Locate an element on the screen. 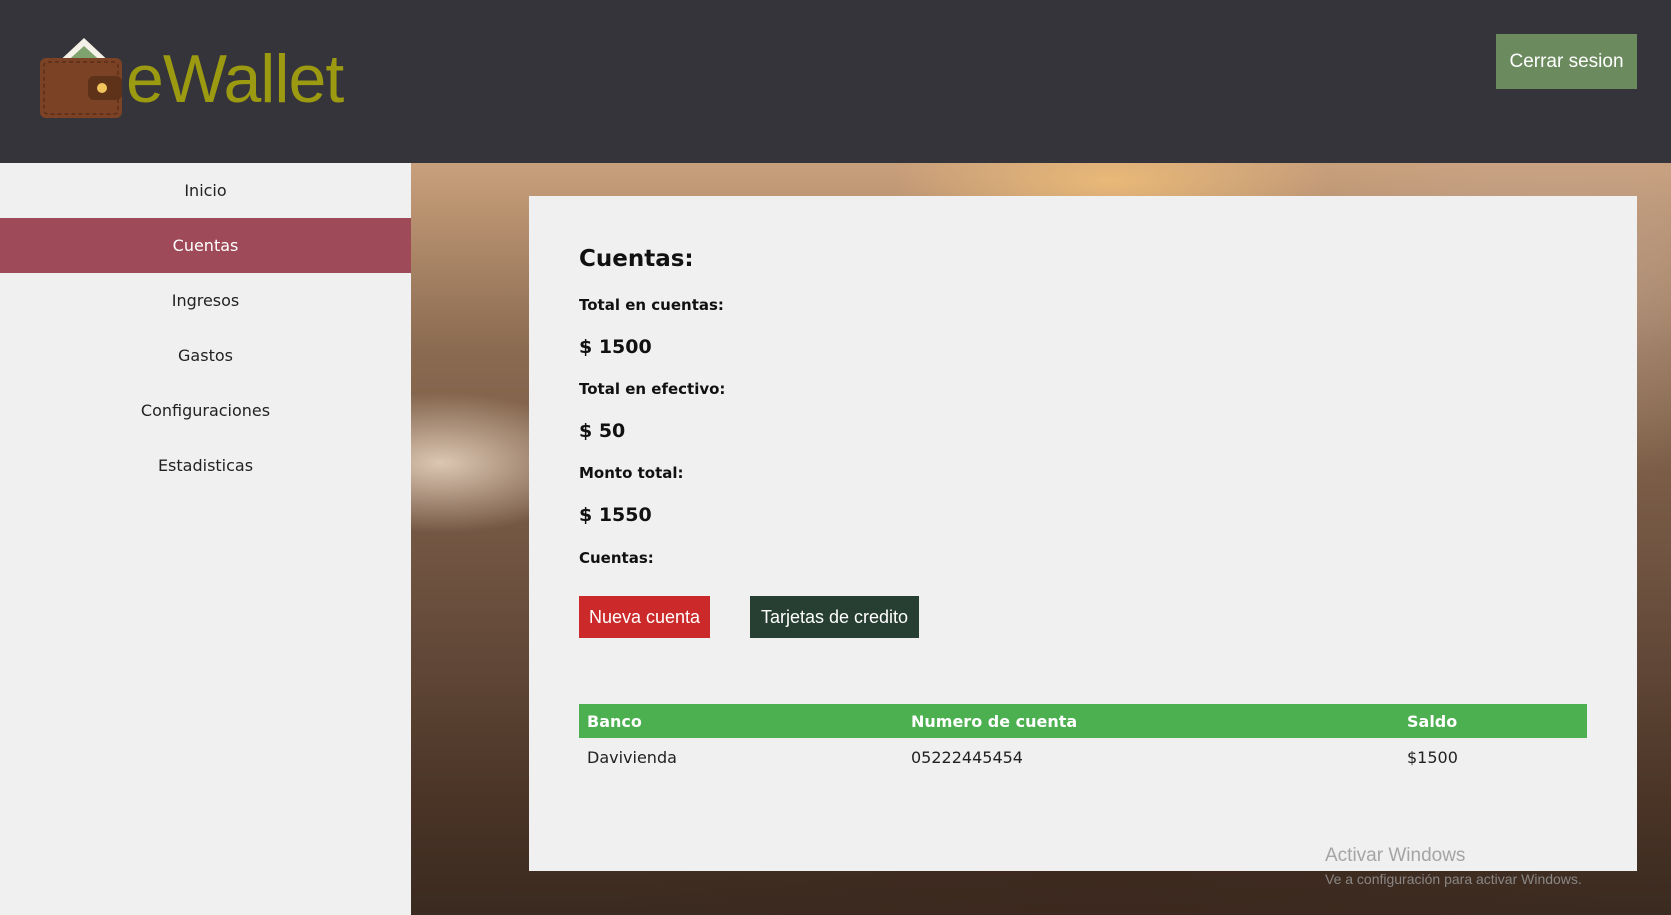 The width and height of the screenshot is (1671, 915). ewallet-logo: eWallet is located at coordinates (205, 79).